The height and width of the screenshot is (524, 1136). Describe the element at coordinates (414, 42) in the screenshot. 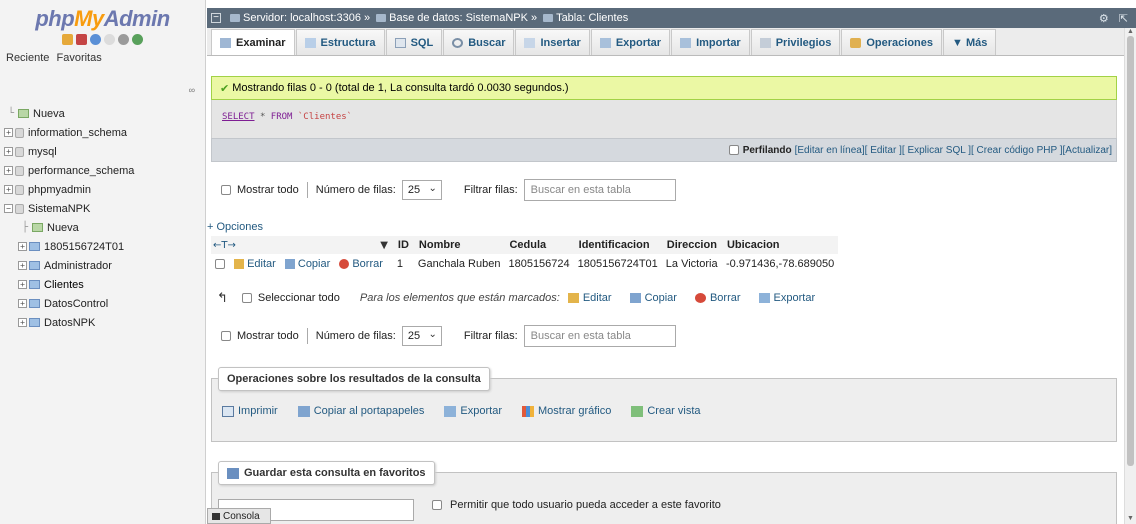

I see `tab-sql: SQL` at that location.